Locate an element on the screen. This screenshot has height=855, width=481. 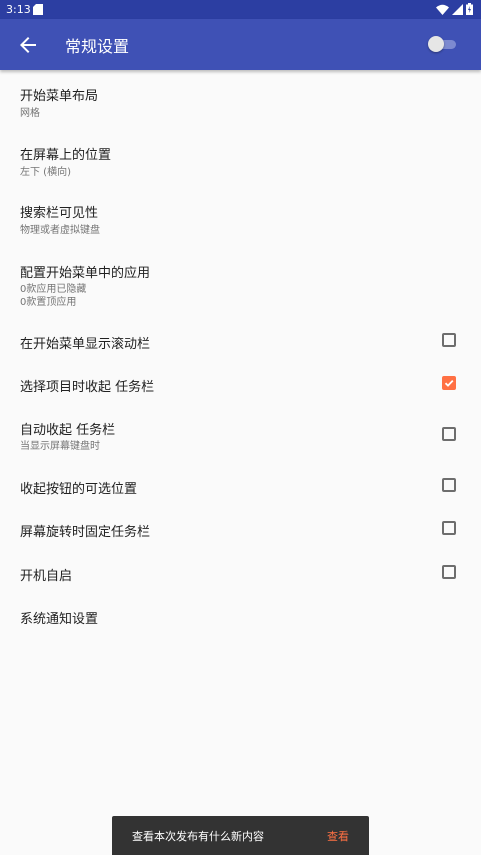
pref-alt-collapse-button-position: 收起按钮的可选位置 is located at coordinates (240, 485).